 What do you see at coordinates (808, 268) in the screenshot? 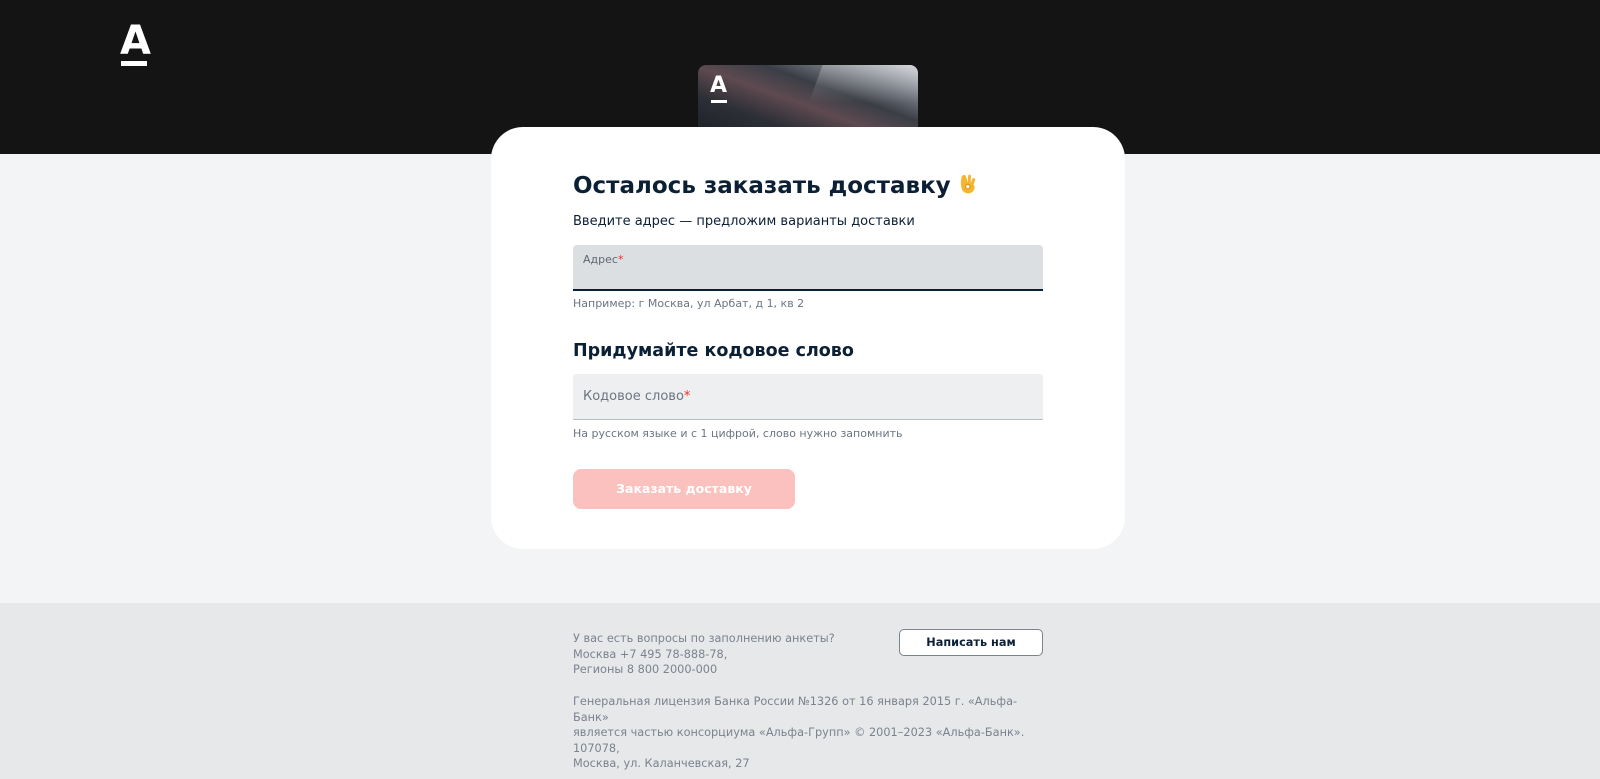
I see `address-input: Адрес*` at bounding box center [808, 268].